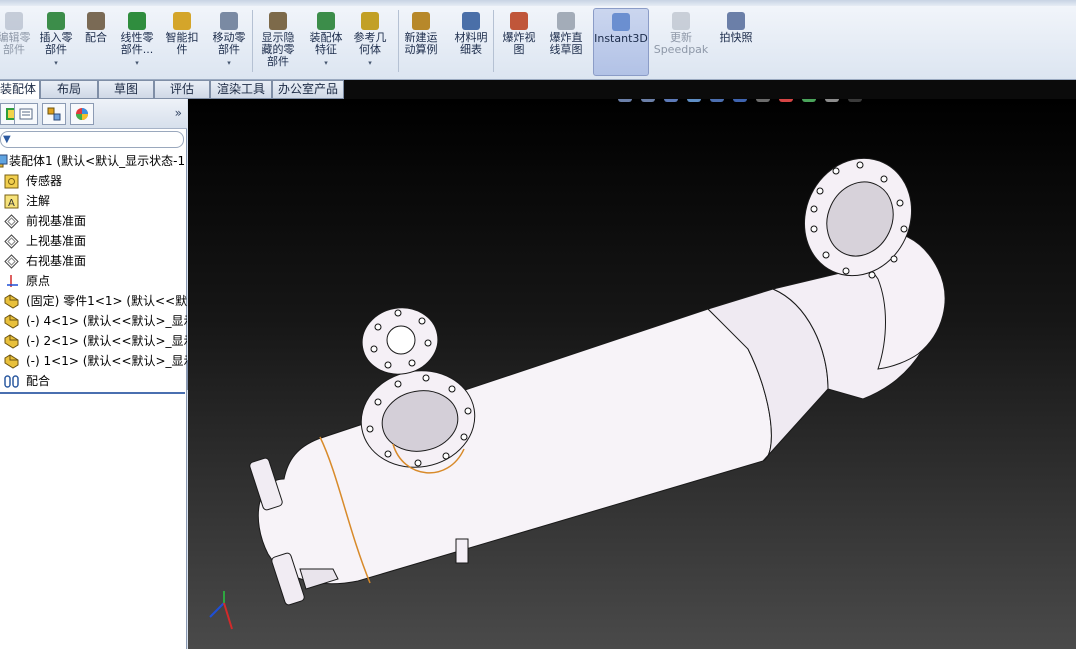  I want to click on mate-button: 配合, so click(96, 42).